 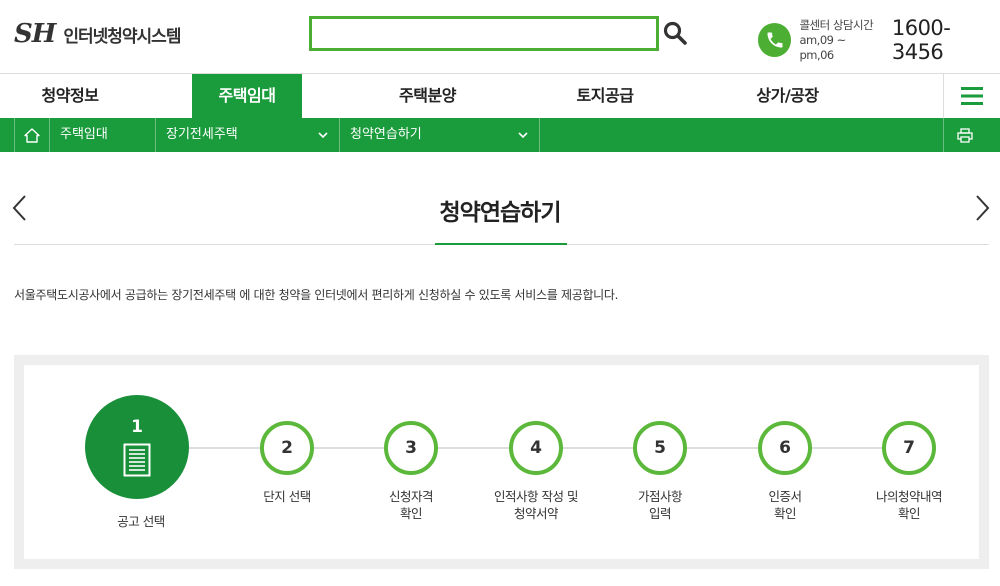 What do you see at coordinates (660, 448) in the screenshot?
I see `step-circle: 5` at bounding box center [660, 448].